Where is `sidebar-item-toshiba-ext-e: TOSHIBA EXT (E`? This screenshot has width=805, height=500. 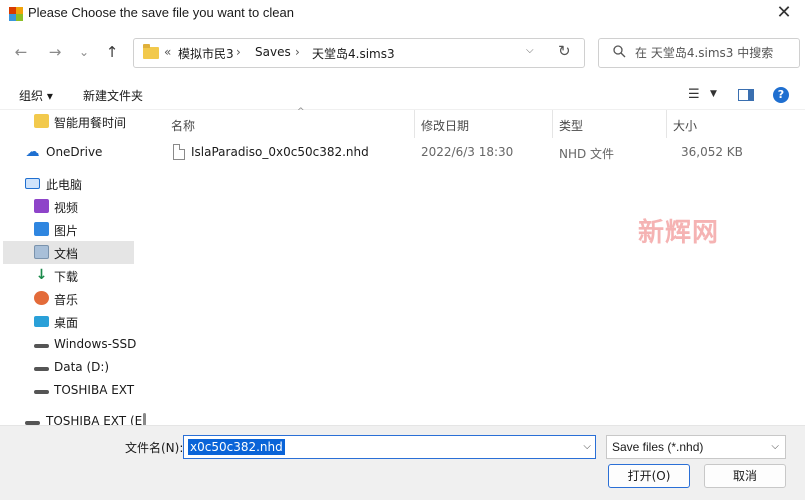 sidebar-item-toshiba-ext-e: TOSHIBA EXT (E is located at coordinates (72, 417).